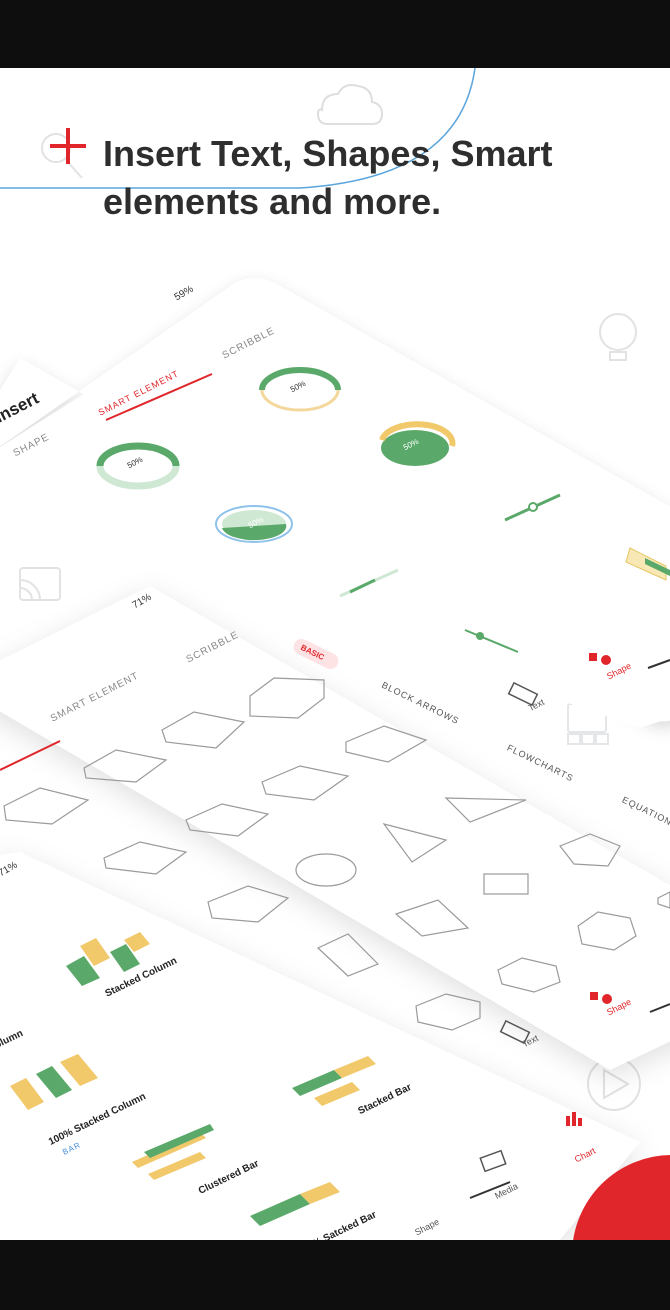 This screenshot has height=1310, width=670. What do you see at coordinates (335, 34) in the screenshot?
I see `top-letterbox` at bounding box center [335, 34].